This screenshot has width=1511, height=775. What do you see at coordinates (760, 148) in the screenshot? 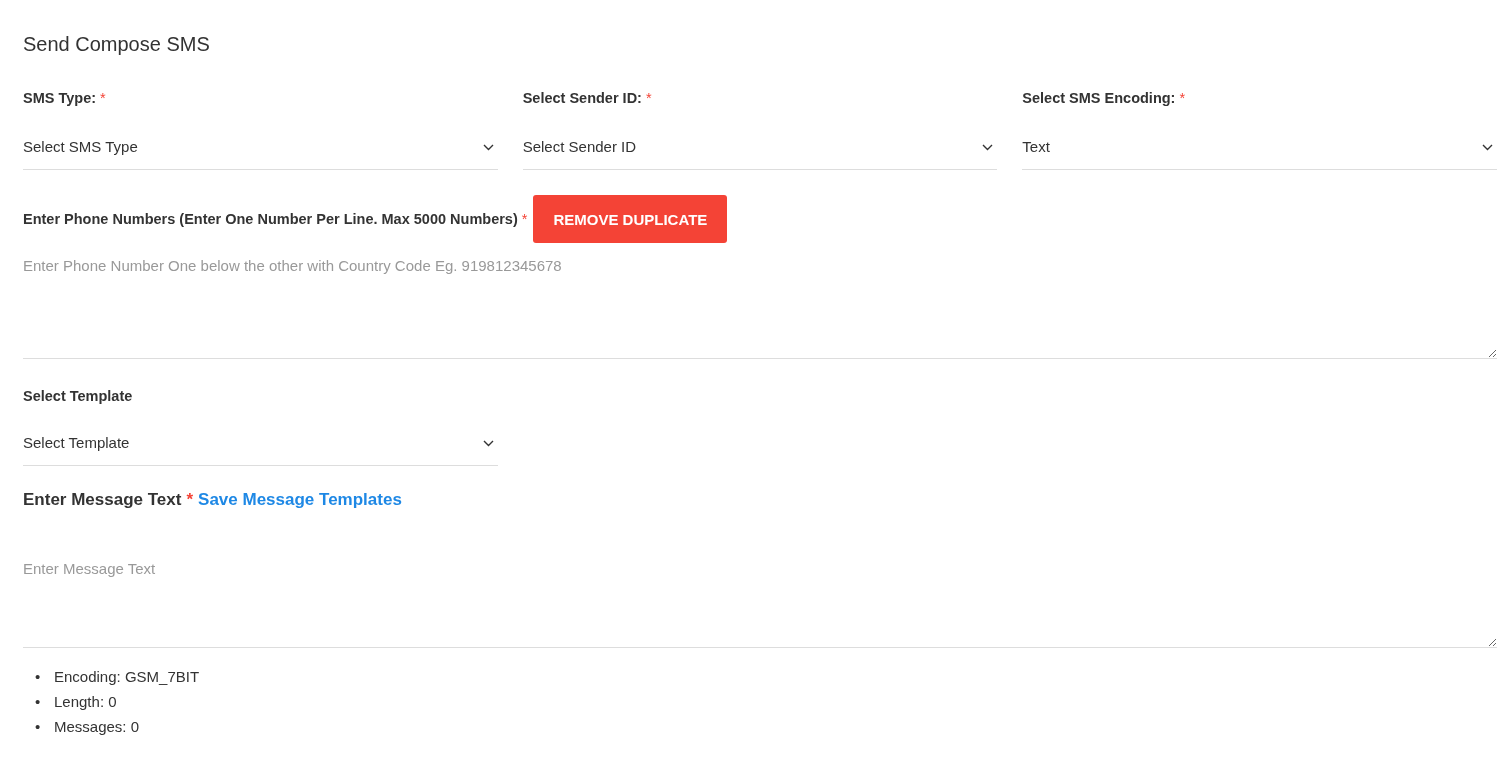
I see `dropdown: Select Sender ID` at bounding box center [760, 148].